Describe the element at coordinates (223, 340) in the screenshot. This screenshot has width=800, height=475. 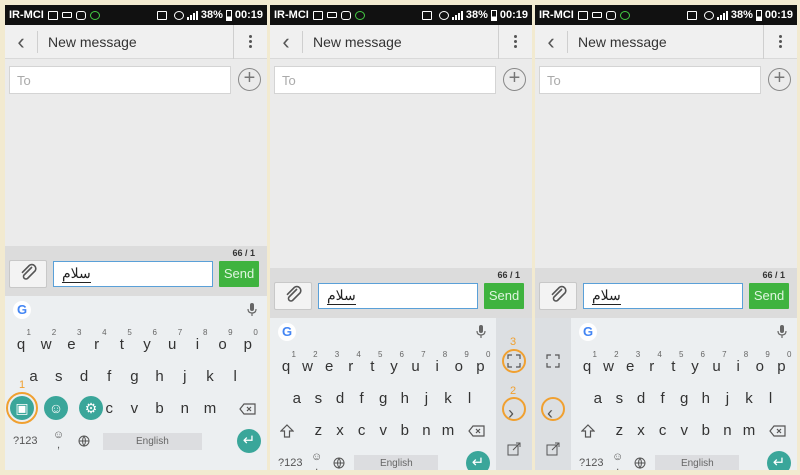
I see `key-o: o9` at that location.